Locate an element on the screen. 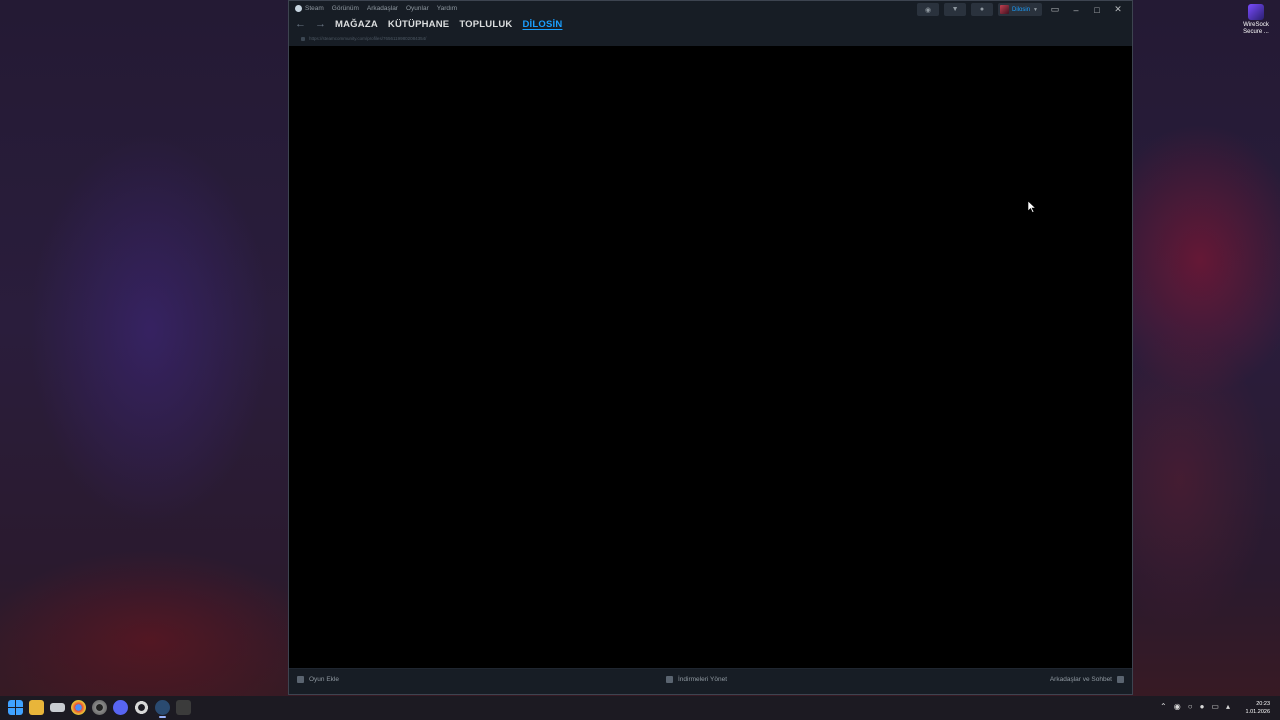 The image size is (1280, 720). settings-gear-icon is located at coordinates (141, 707).